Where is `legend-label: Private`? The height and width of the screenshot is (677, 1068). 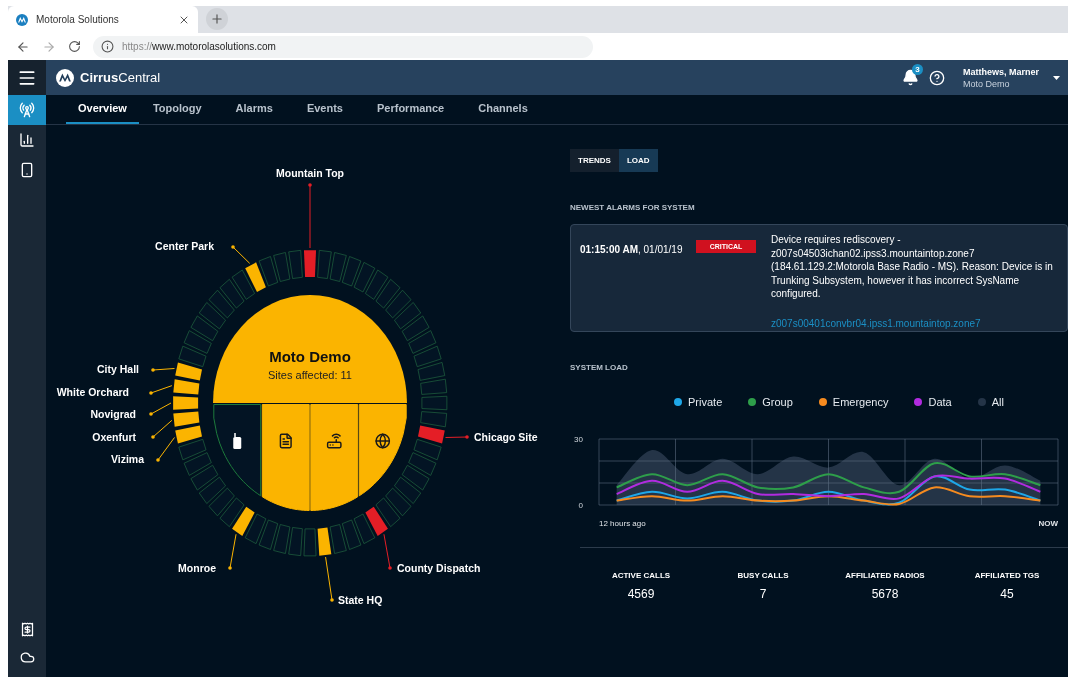
legend-label: Private is located at coordinates (705, 402).